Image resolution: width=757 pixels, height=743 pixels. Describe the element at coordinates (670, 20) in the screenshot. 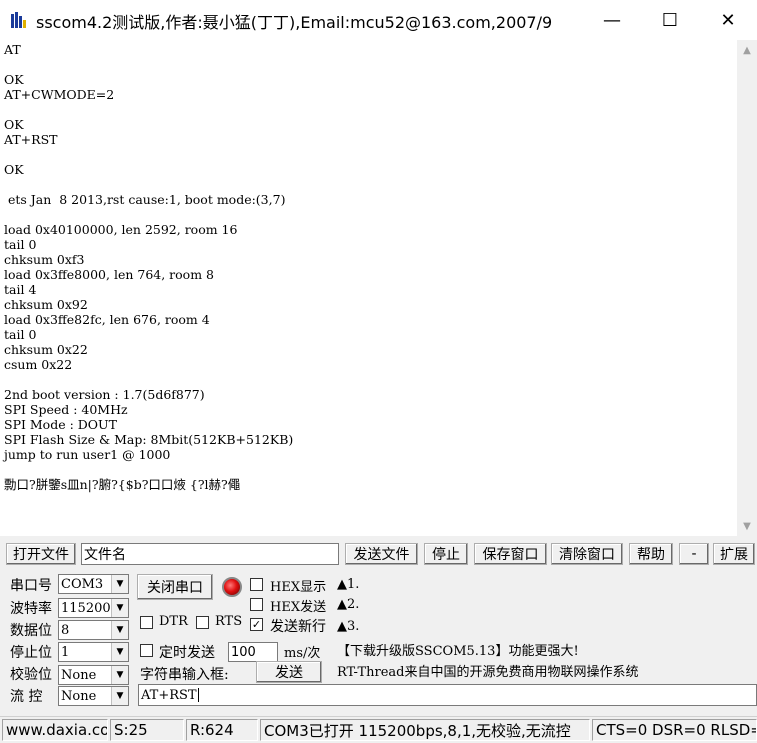

I see `maximize-button: ☐` at that location.